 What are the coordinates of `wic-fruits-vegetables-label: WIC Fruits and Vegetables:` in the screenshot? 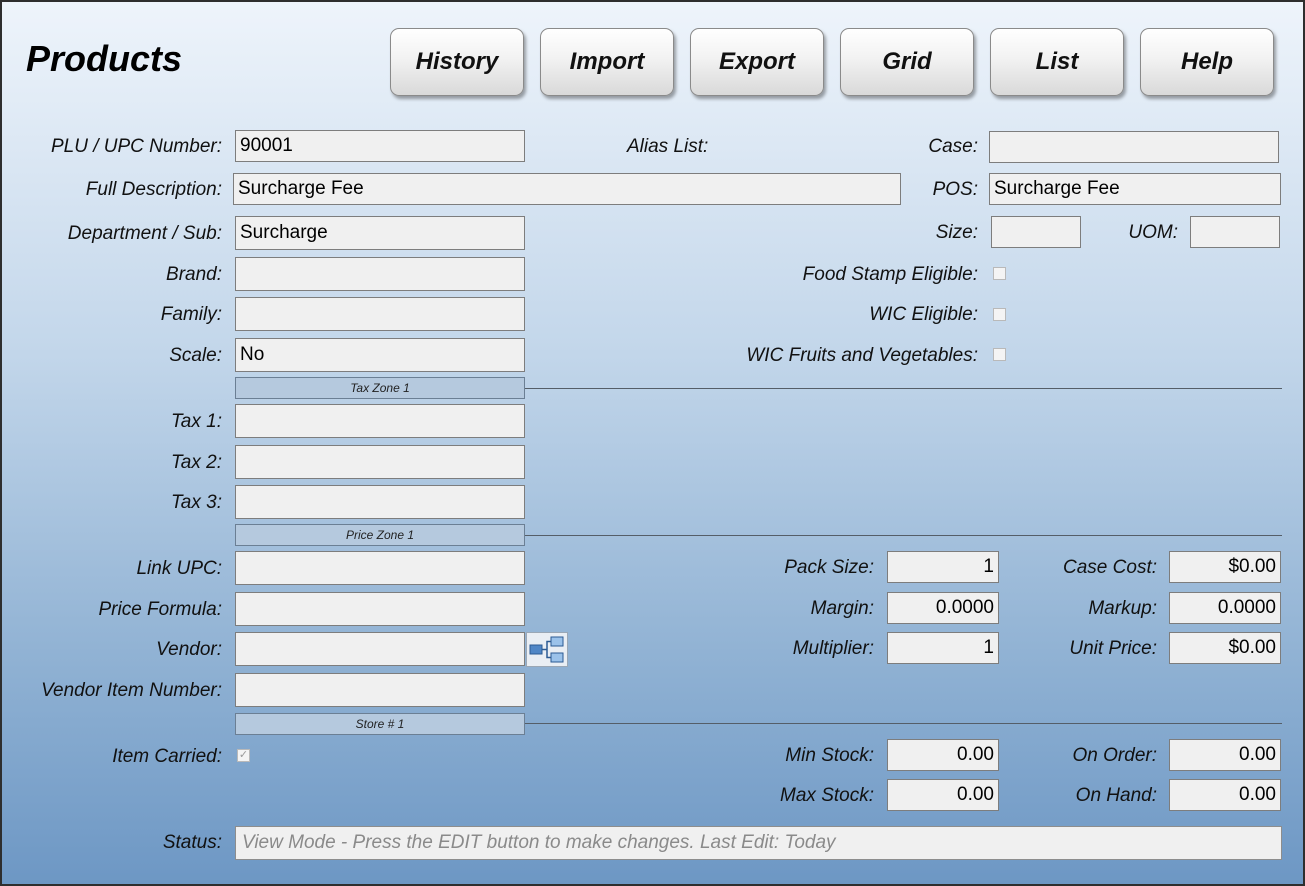 It's located at (862, 355).